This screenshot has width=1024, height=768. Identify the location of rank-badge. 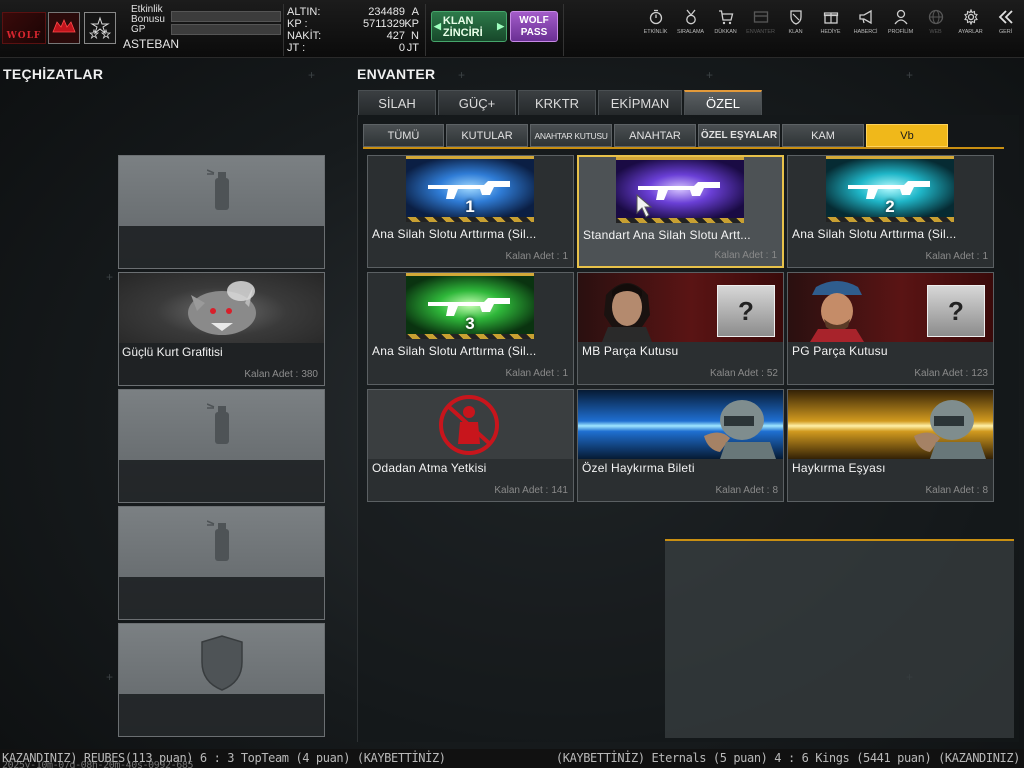
(100, 28).